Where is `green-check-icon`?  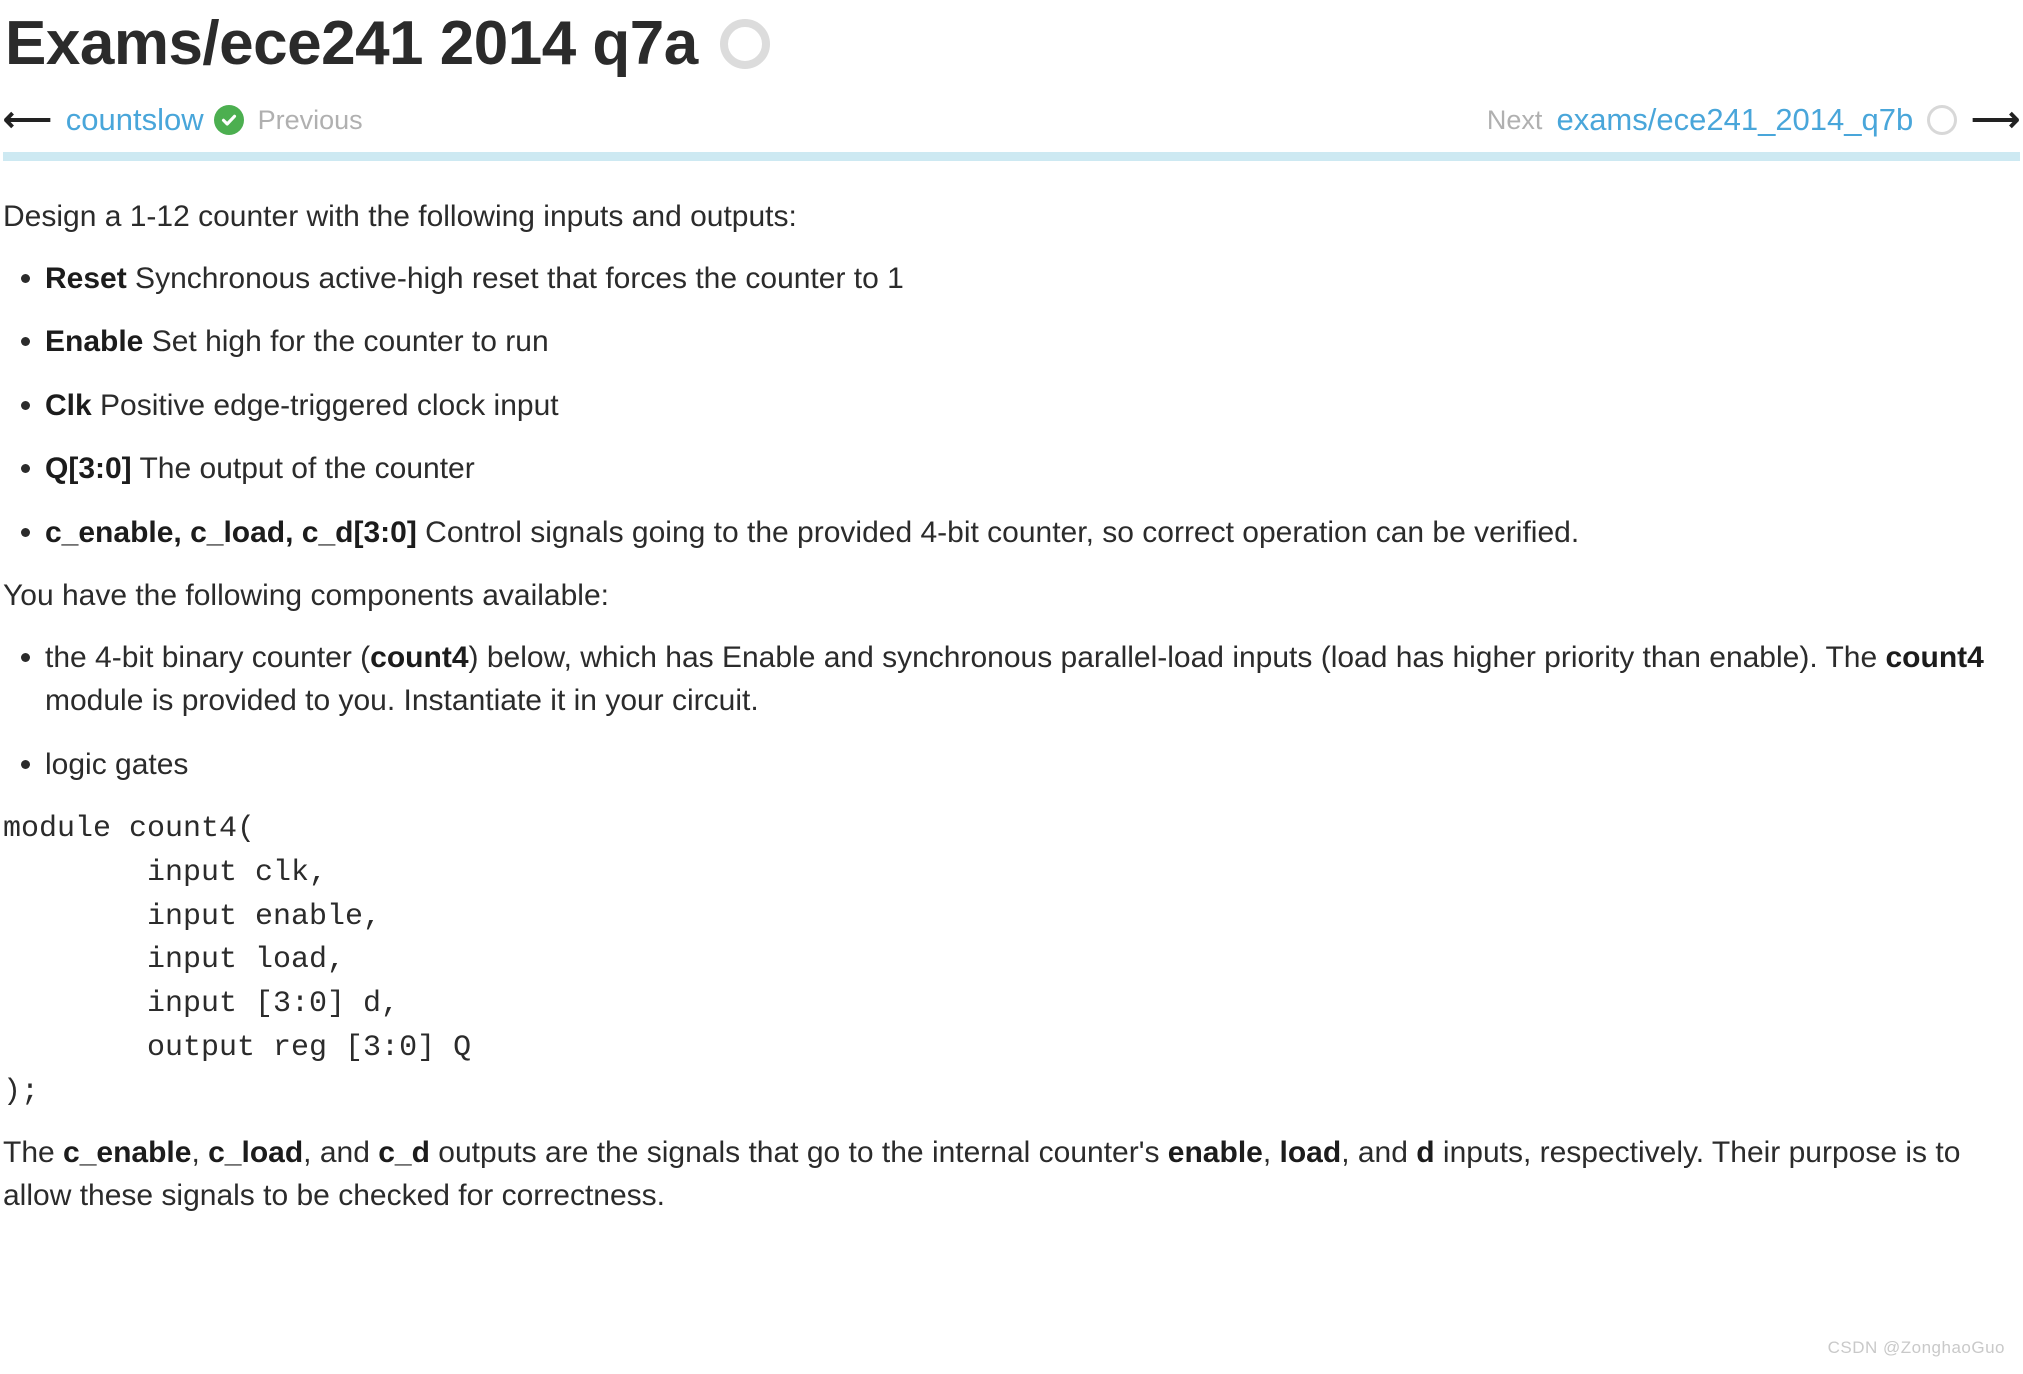
green-check-icon is located at coordinates (228, 120).